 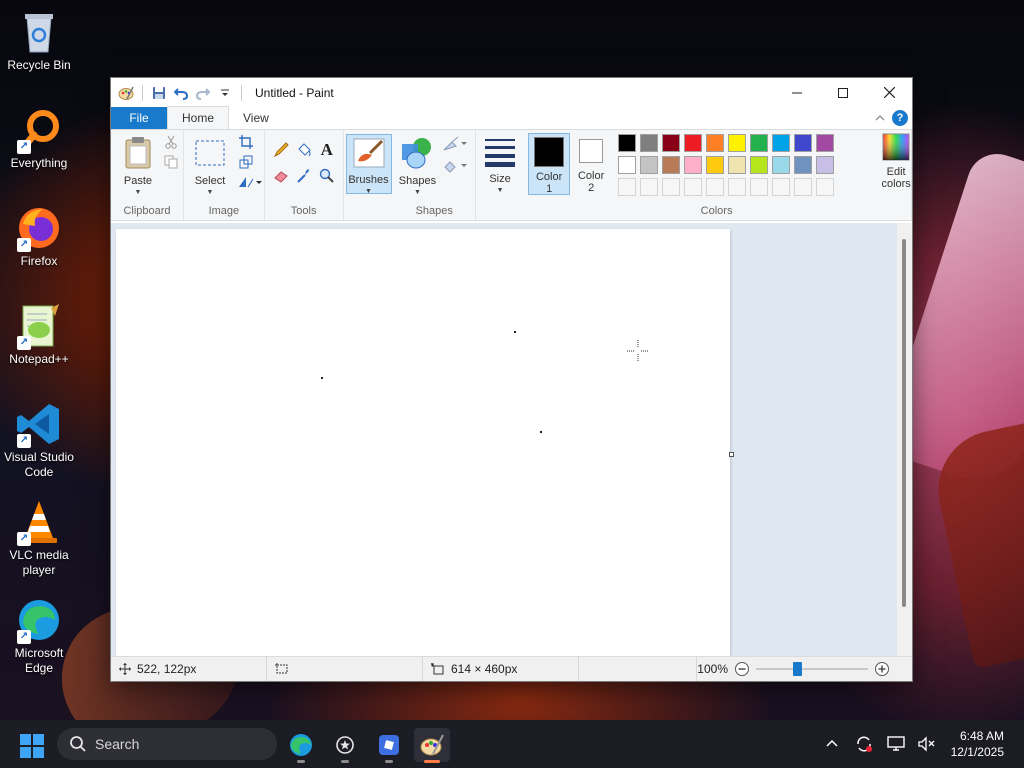 I want to click on running-indicator, so click(x=389, y=761).